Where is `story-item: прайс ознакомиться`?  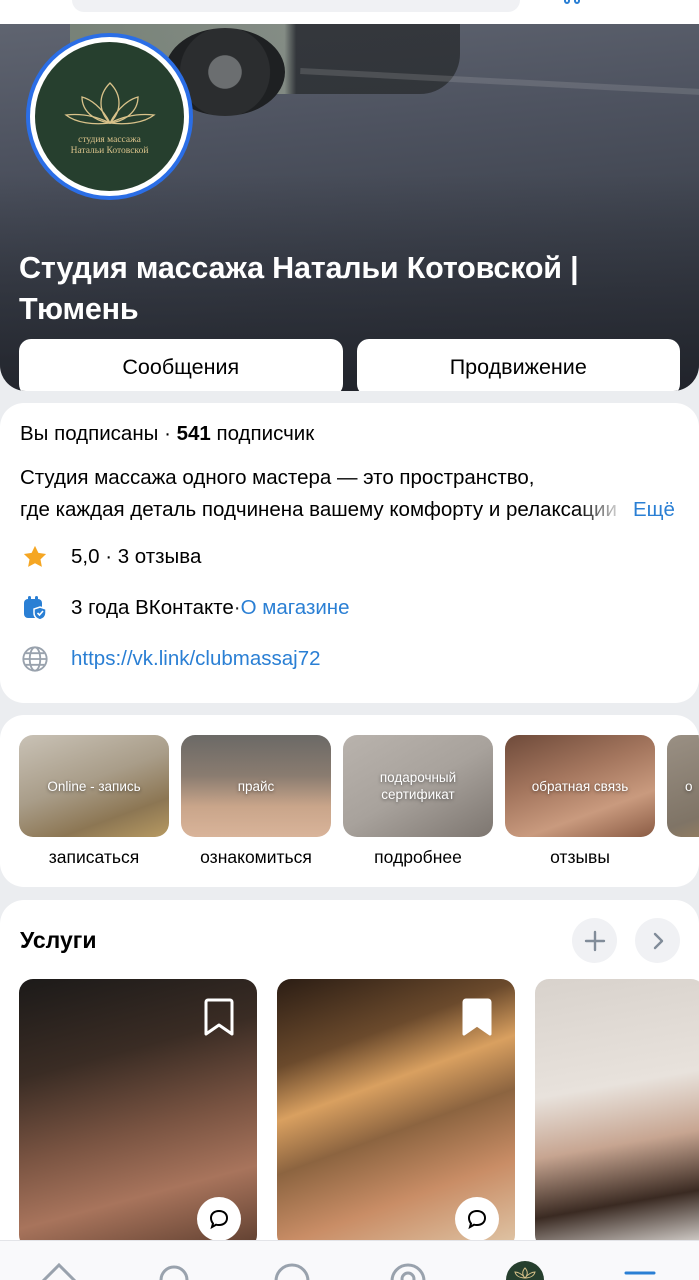
story-item: прайс ознакомиться is located at coordinates (256, 801).